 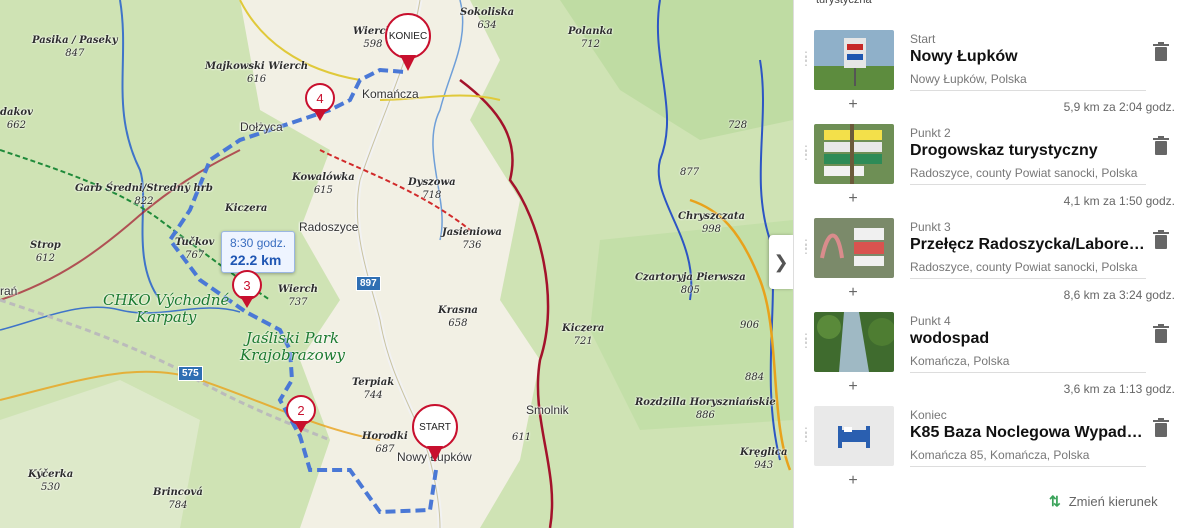 I want to click on peak-label: Kiczera, so click(x=246, y=210).